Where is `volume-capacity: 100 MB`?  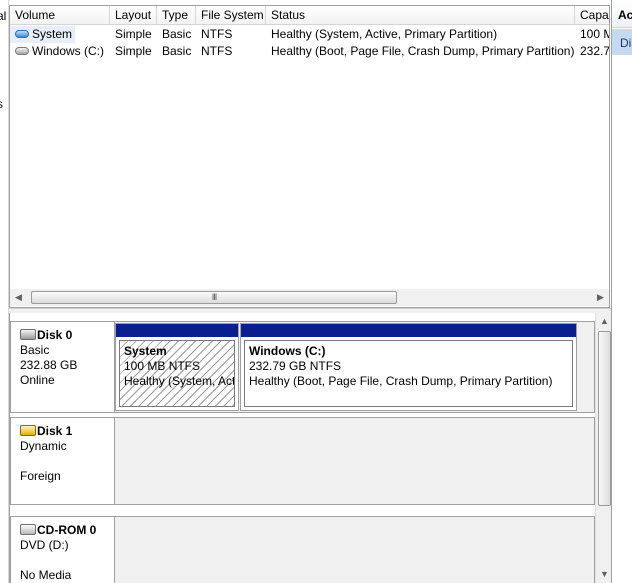 volume-capacity: 100 MB is located at coordinates (594, 34).